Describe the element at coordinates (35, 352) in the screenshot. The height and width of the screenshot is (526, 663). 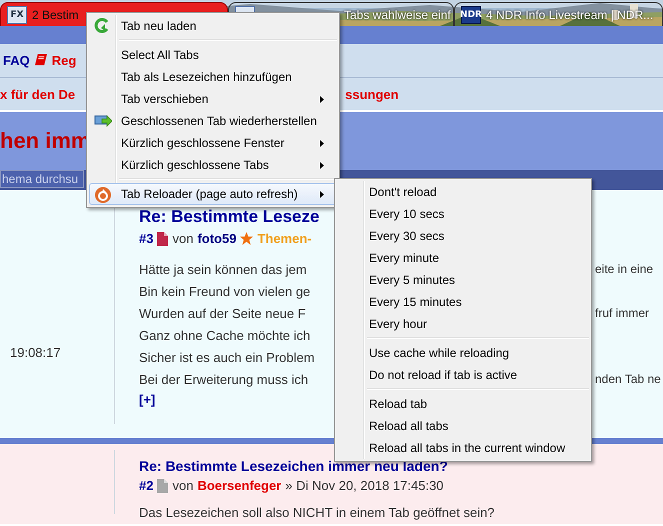
I see `post-time: 19:08:17` at that location.